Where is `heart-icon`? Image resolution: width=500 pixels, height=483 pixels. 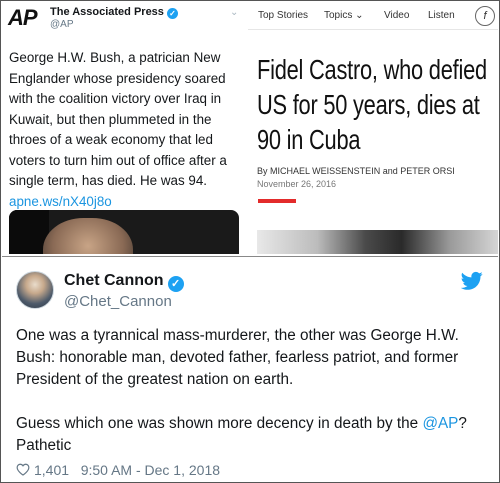
heart-icon is located at coordinates (23, 469).